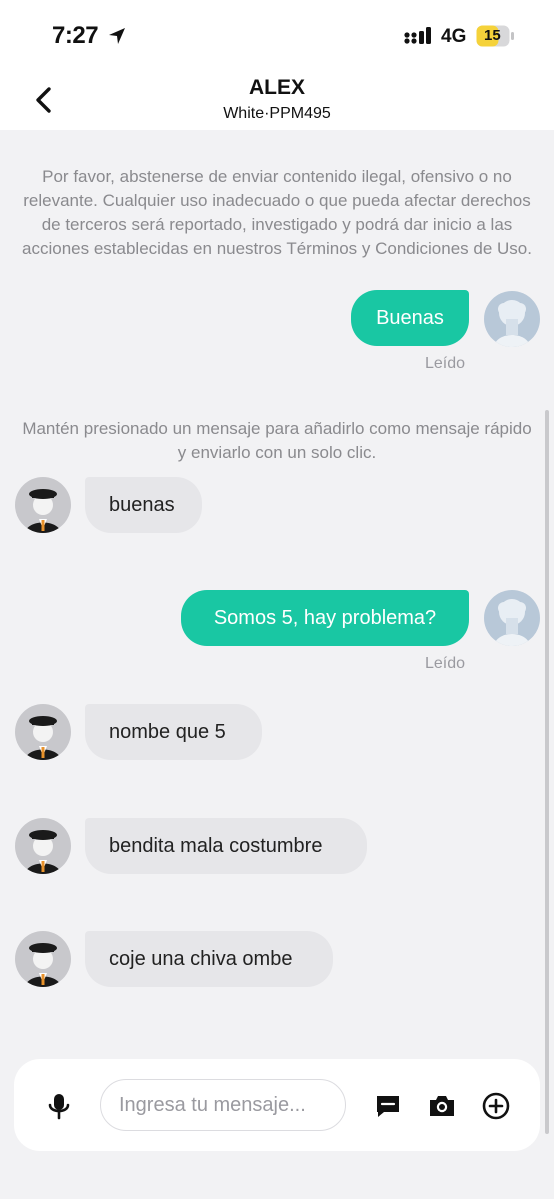 The height and width of the screenshot is (1199, 554). I want to click on message-incoming: buenas, so click(143, 505).